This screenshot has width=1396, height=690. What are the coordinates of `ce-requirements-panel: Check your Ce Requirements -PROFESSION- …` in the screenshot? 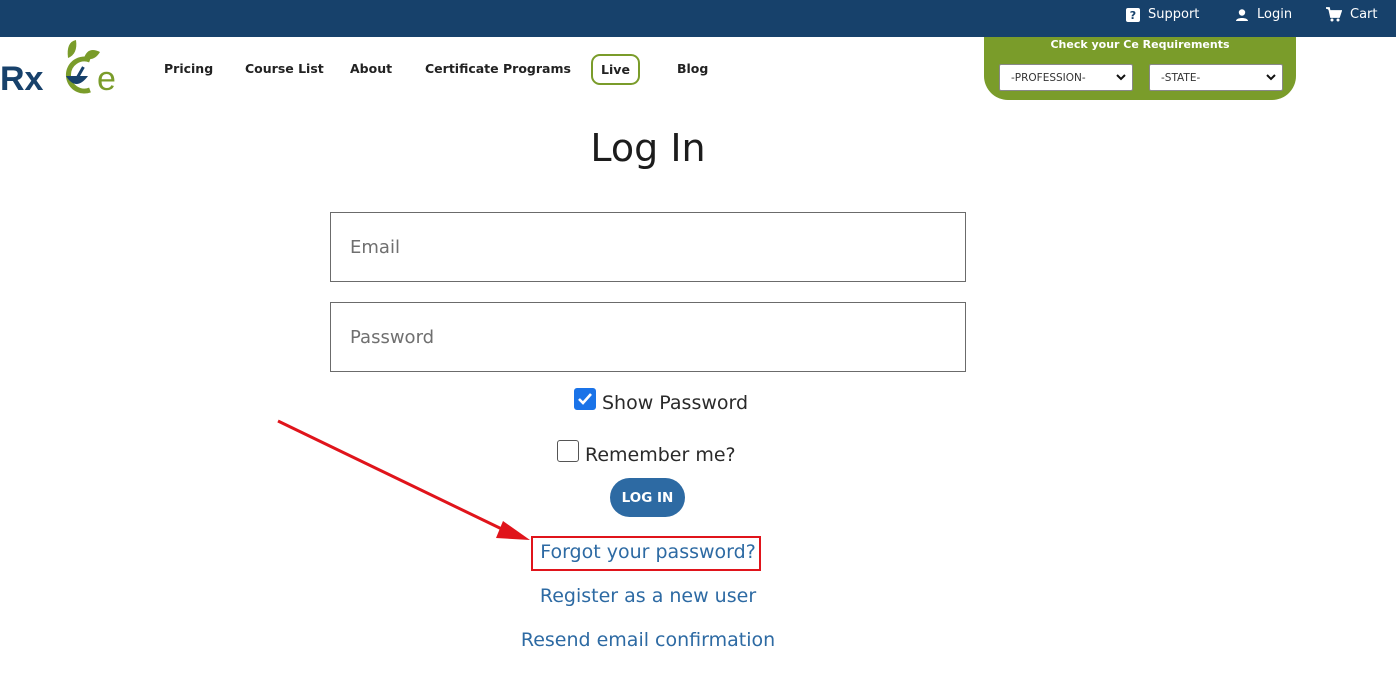 It's located at (1140, 68).